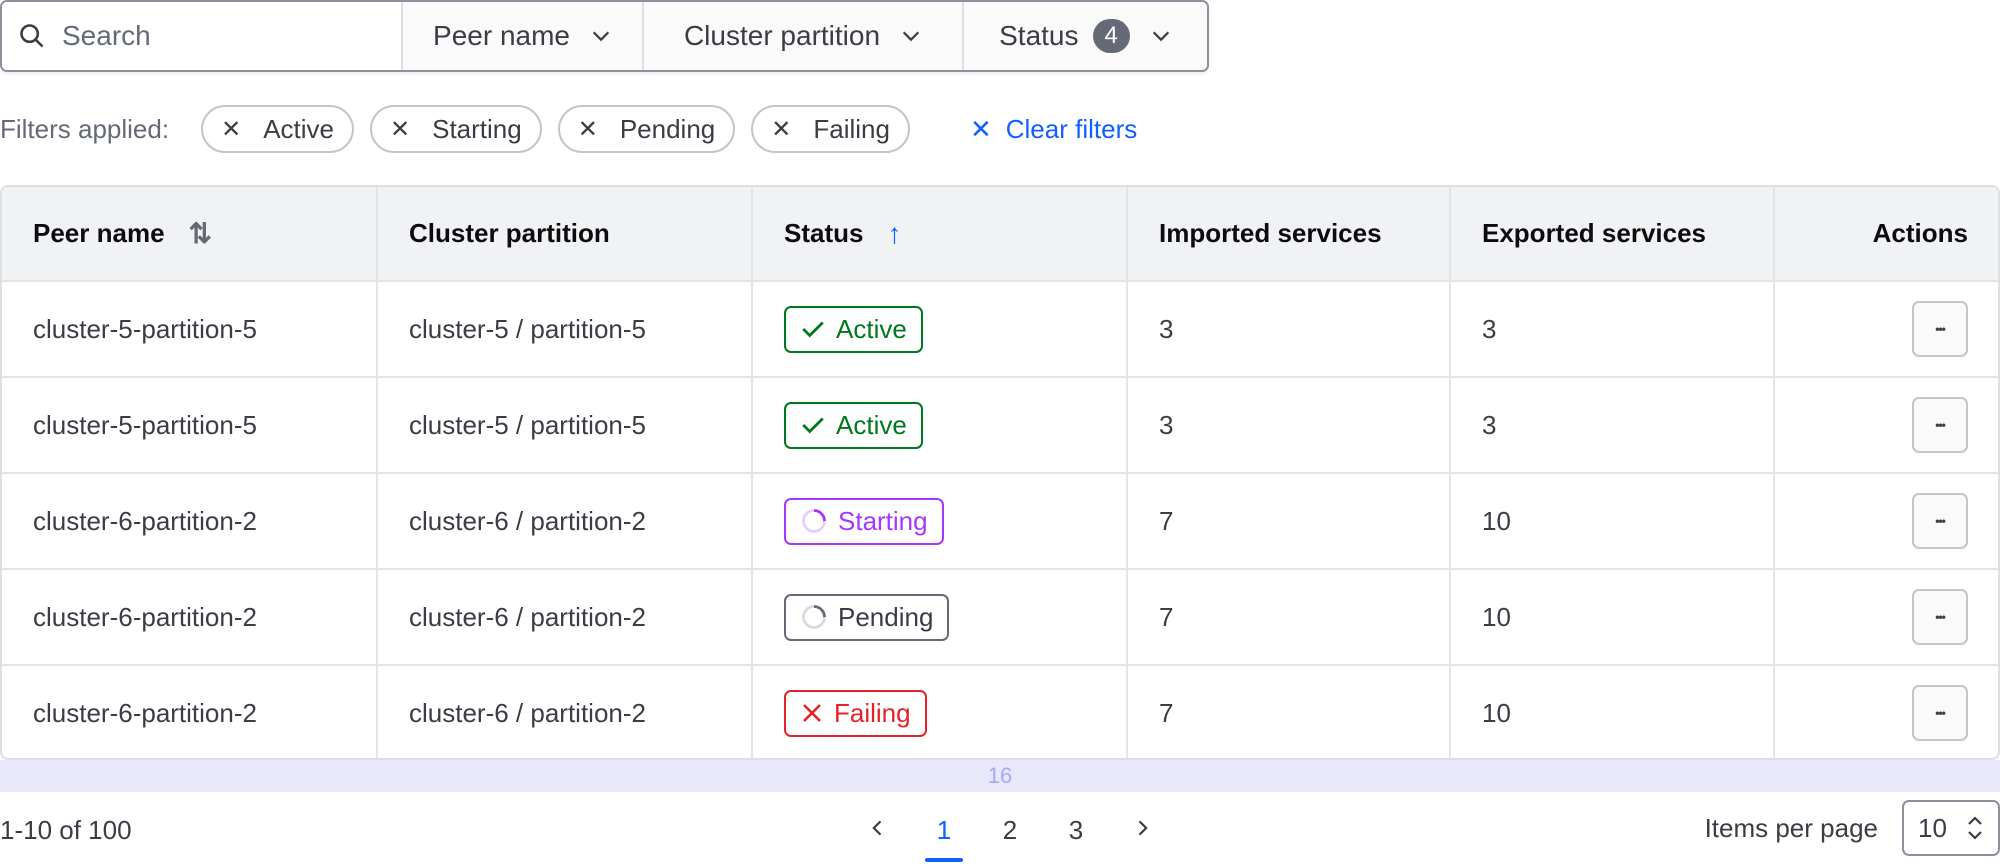  Describe the element at coordinates (1951, 828) in the screenshot. I see `items-per-page-select: 10` at that location.